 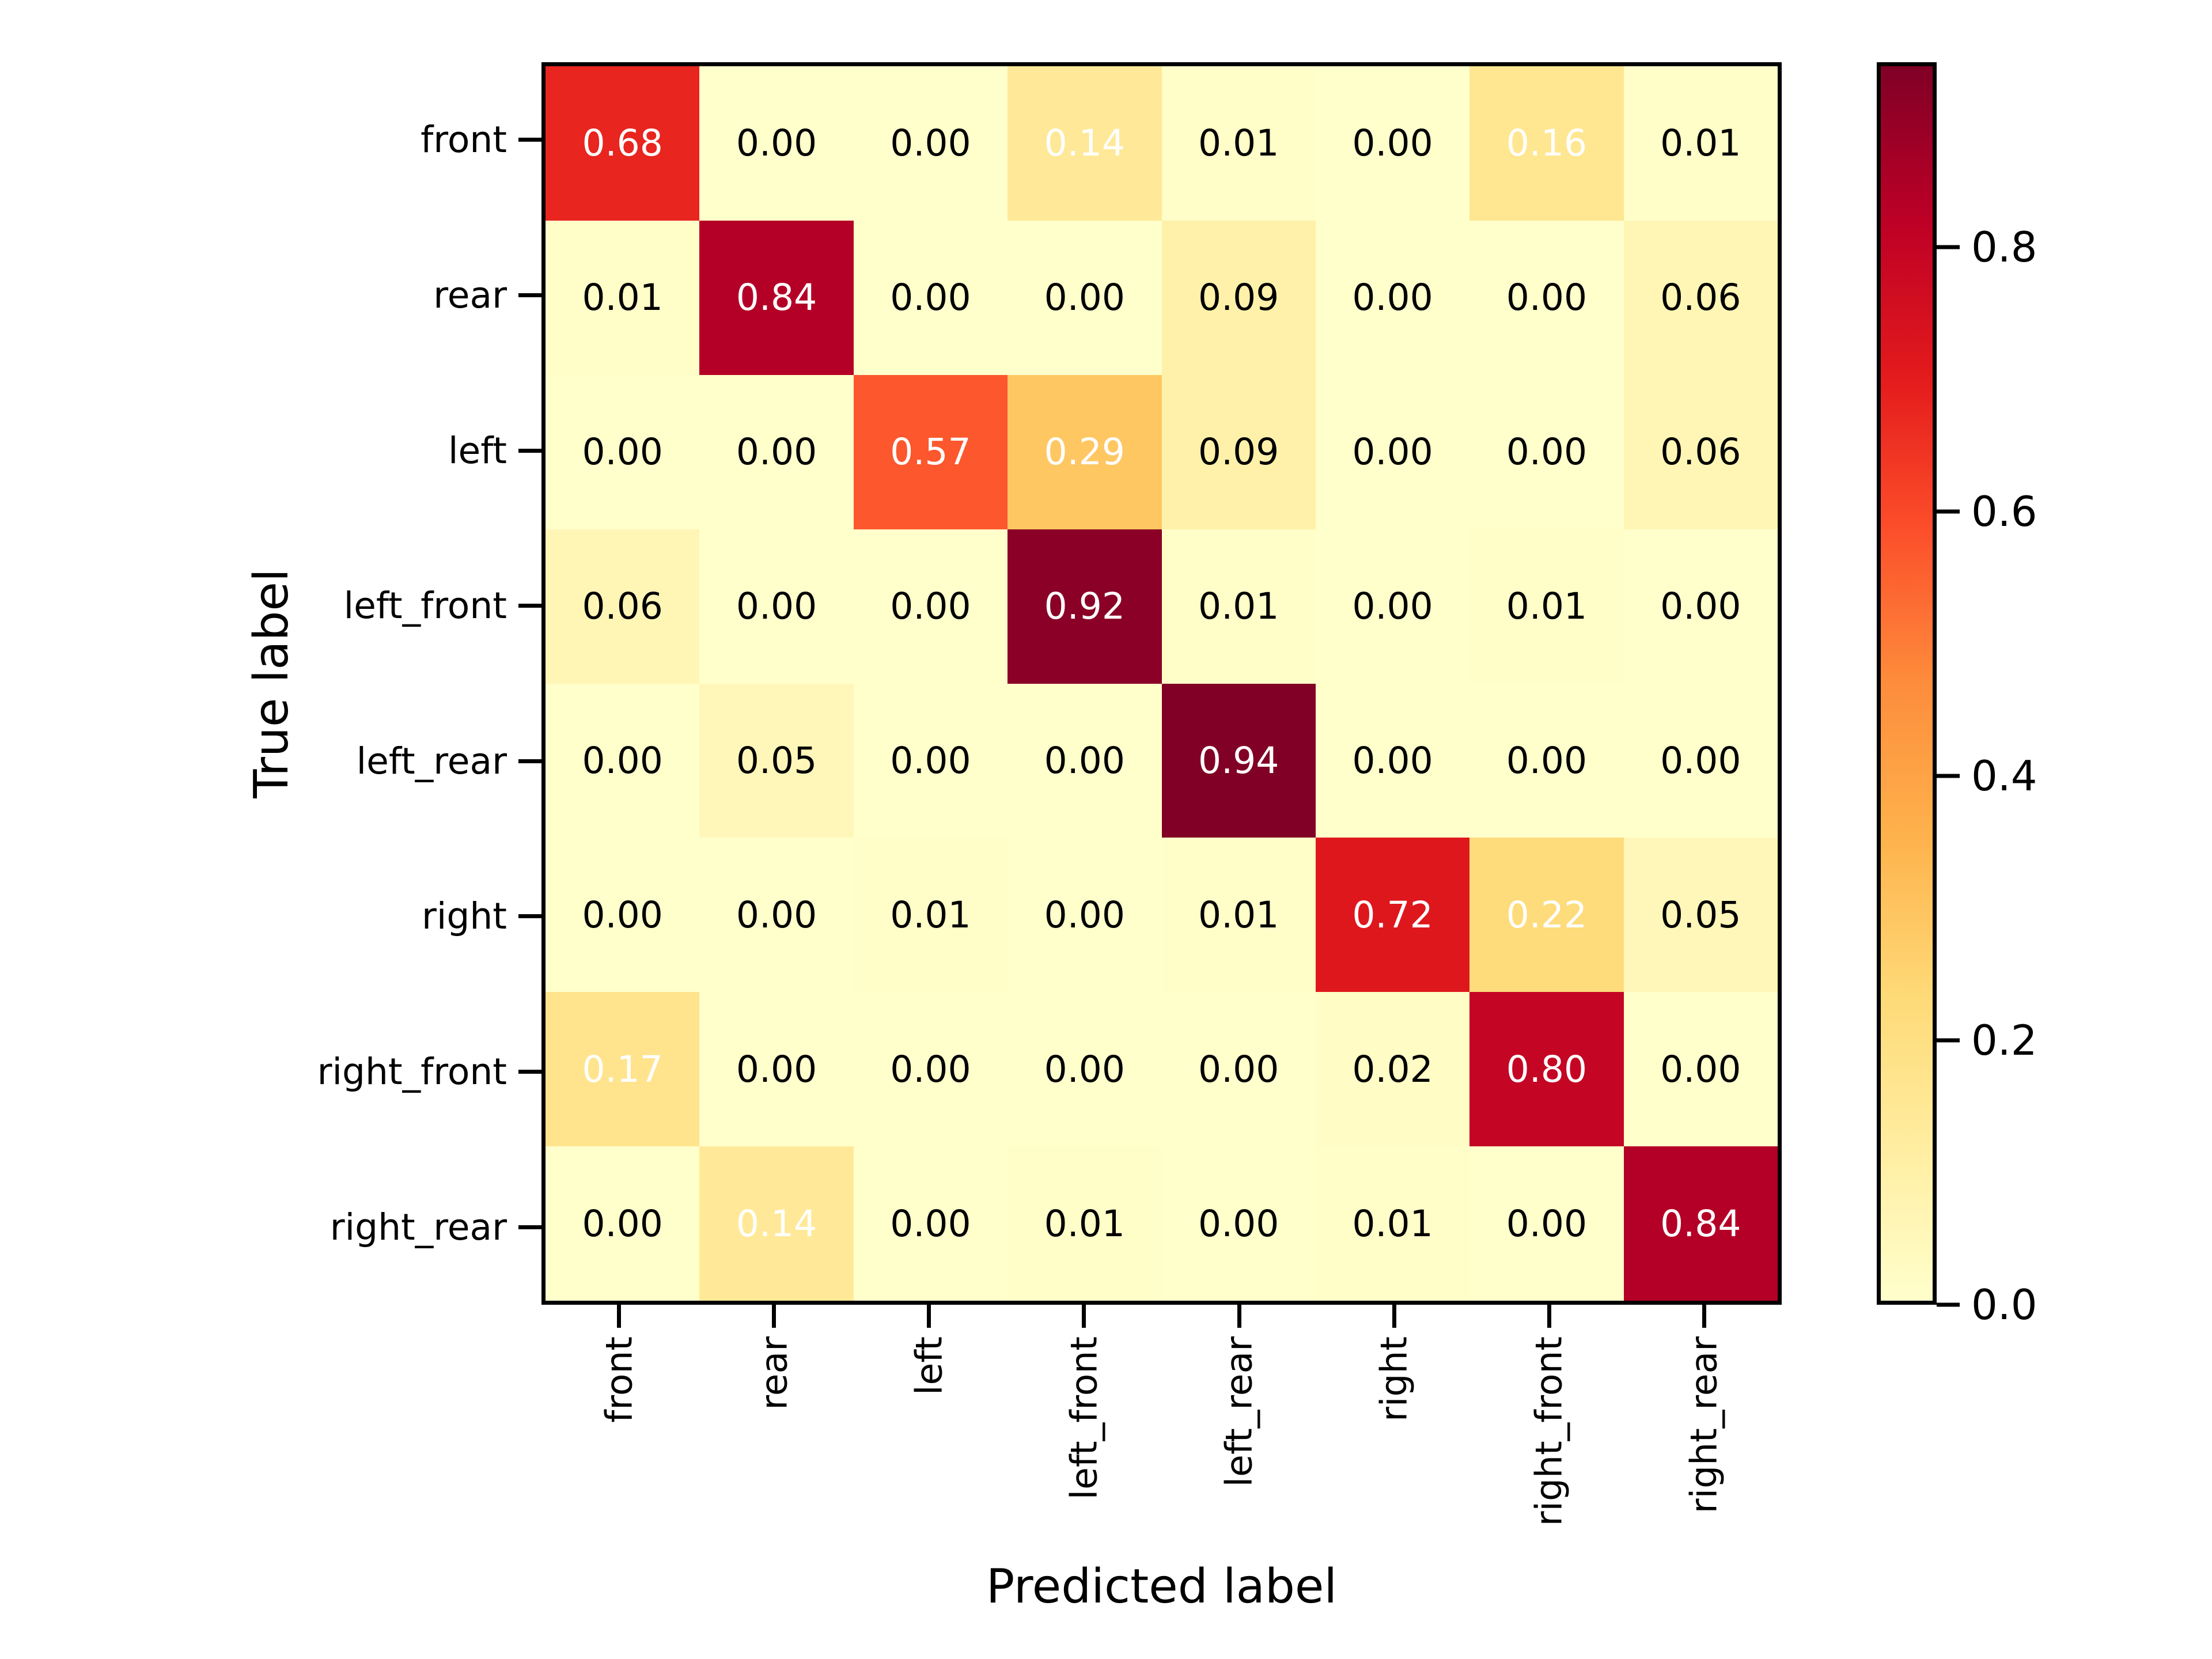 I want to click on heatmap-cell: 0.02, so click(x=1392, y=1069).